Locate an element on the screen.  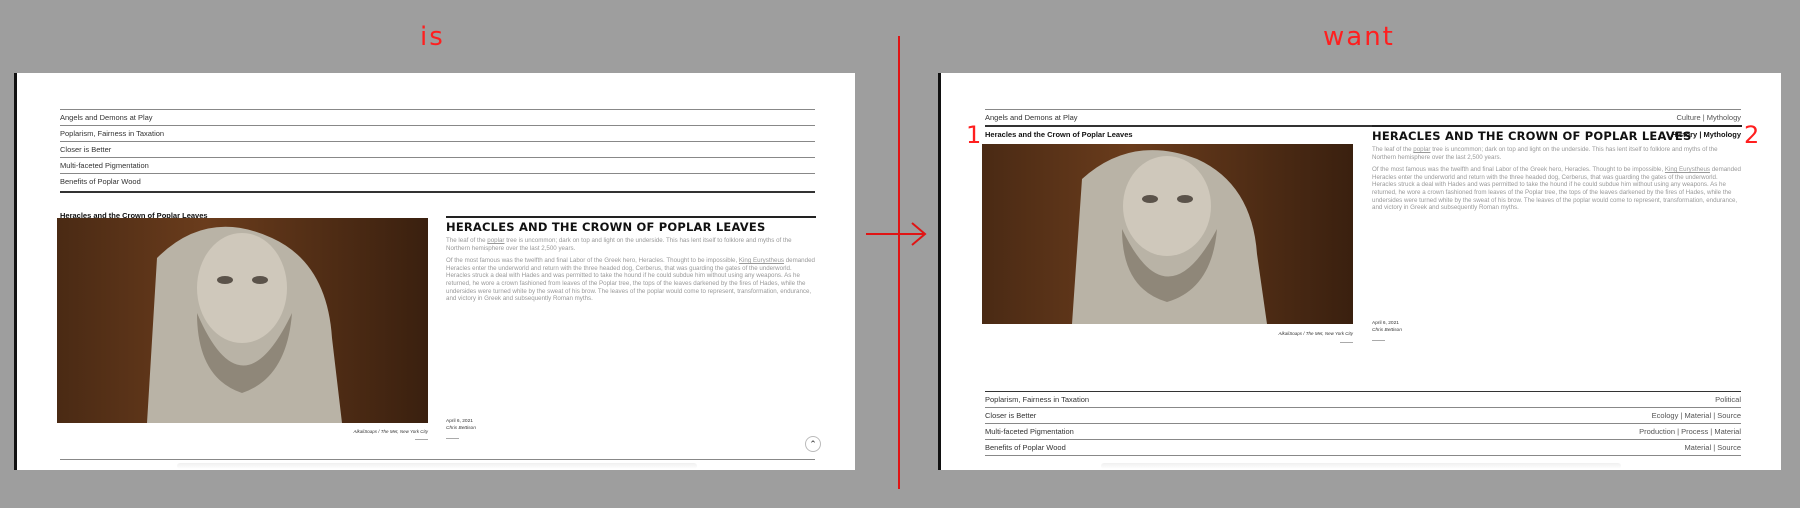
list-item: Benefits of Poplar Wood is located at coordinates (437, 181).